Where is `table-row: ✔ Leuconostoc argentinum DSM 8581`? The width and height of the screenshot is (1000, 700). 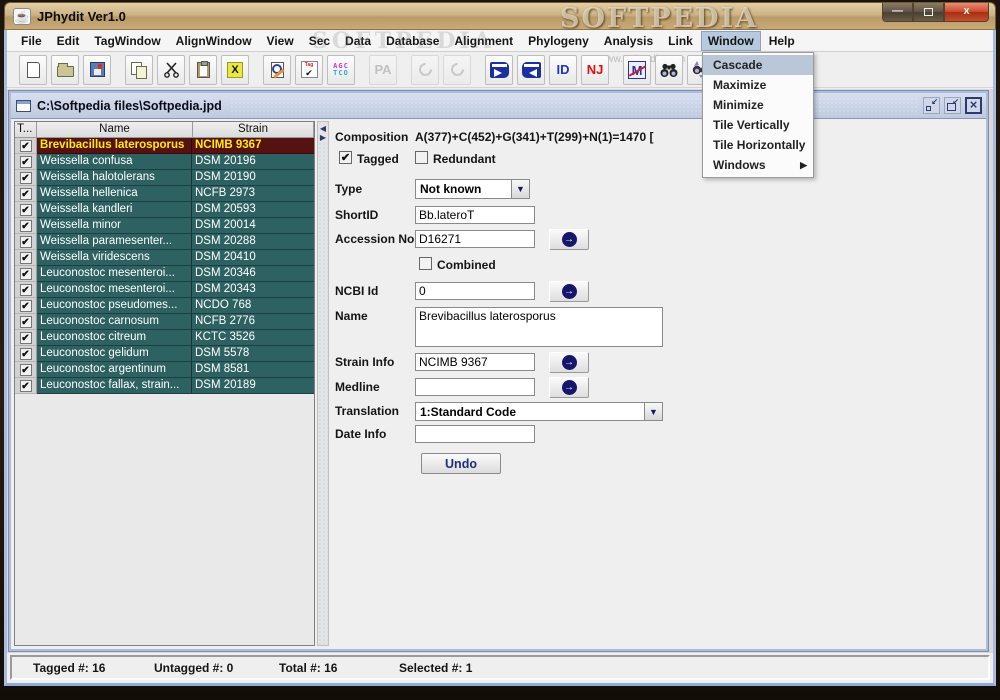 table-row: ✔ Leuconostoc argentinum DSM 8581 is located at coordinates (164, 370).